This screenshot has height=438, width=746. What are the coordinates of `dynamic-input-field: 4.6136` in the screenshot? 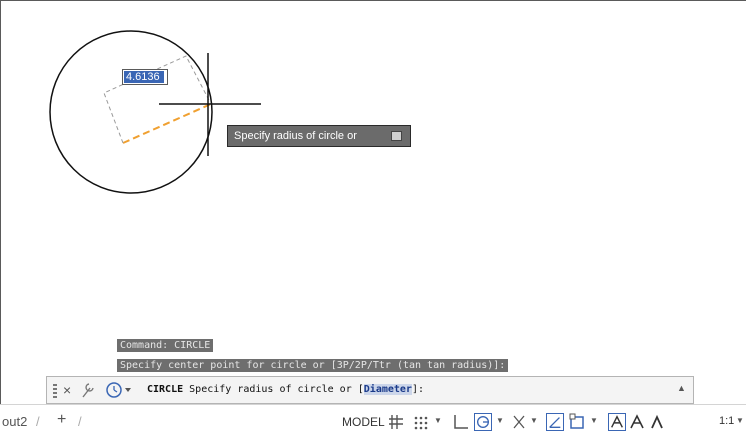 It's located at (145, 77).